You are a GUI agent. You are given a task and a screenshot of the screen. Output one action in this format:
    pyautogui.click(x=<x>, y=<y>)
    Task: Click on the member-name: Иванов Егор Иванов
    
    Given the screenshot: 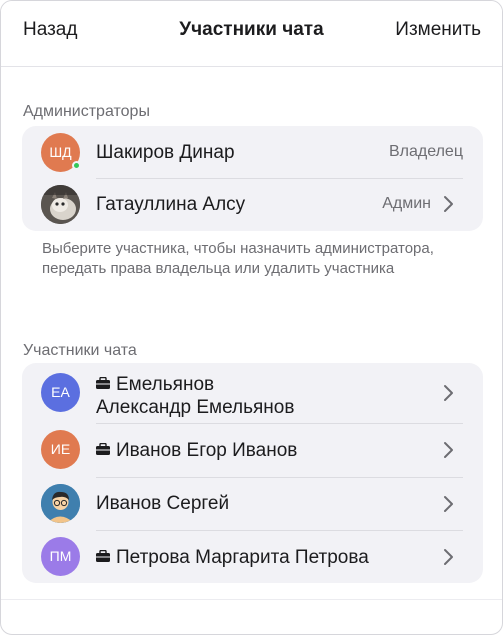 What is the action you would take?
    pyautogui.click(x=196, y=450)
    